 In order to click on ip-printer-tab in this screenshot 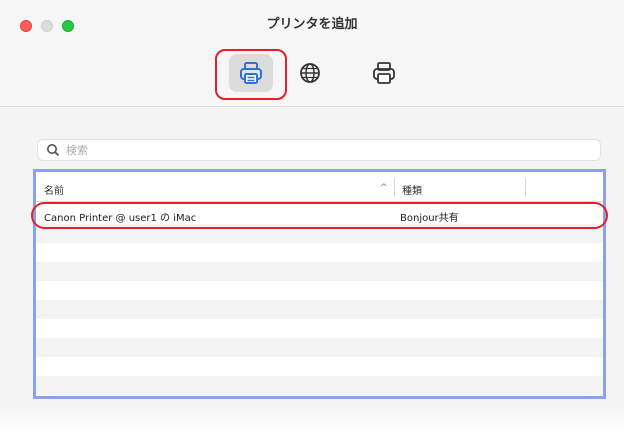, I will do `click(310, 73)`.